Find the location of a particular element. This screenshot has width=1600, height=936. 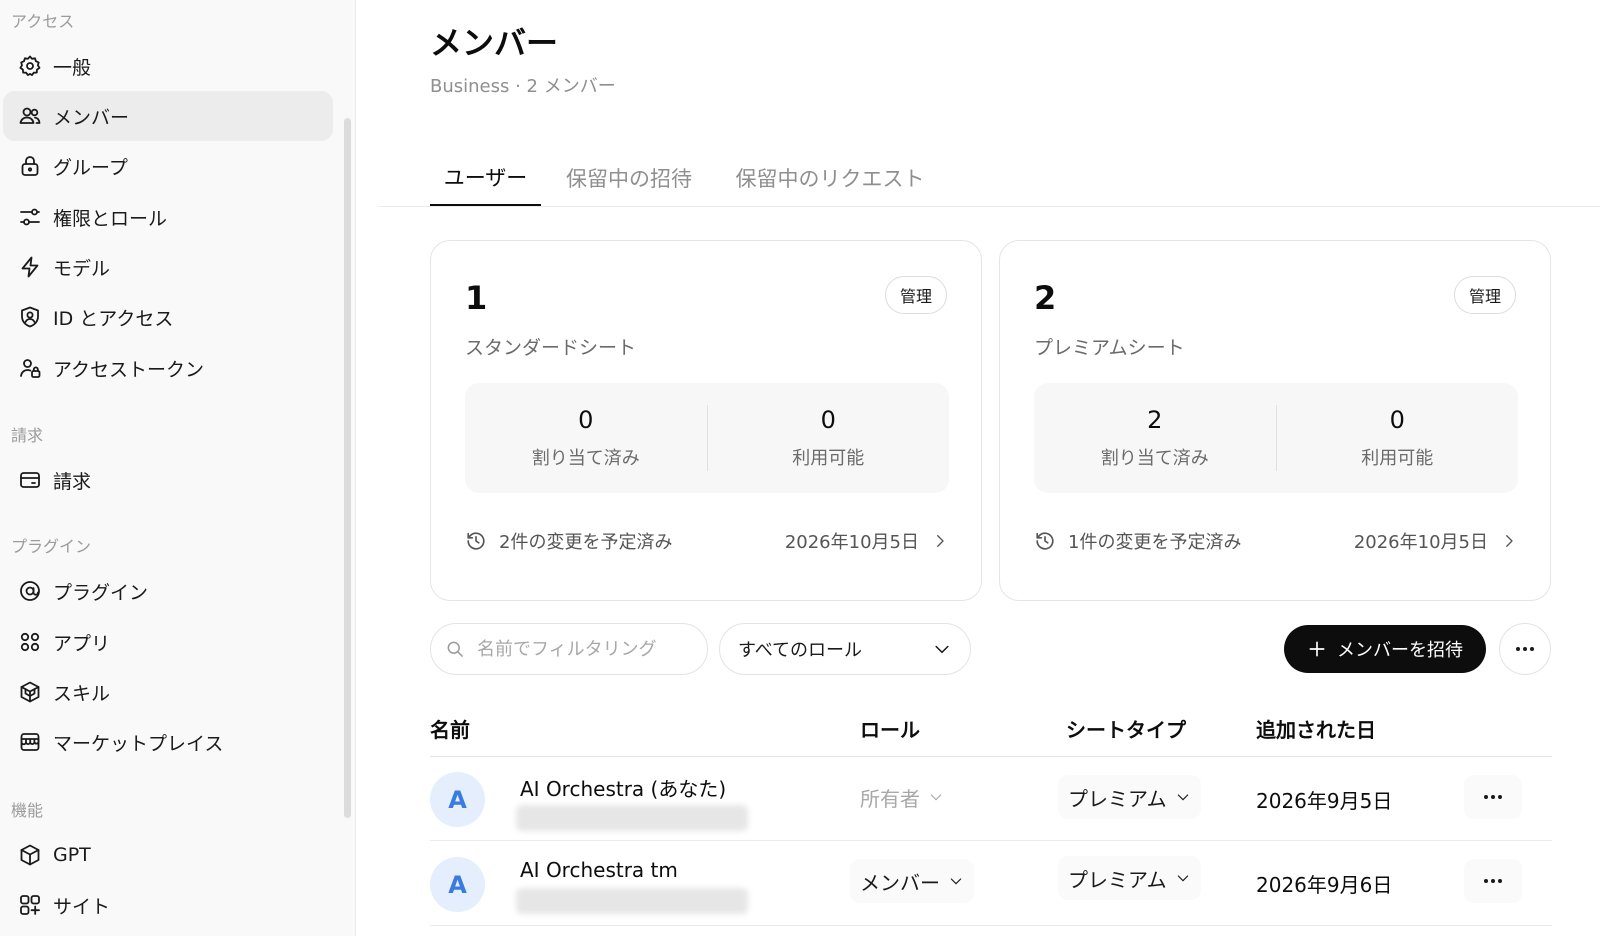

role-dropdown: 所有者 is located at coordinates (902, 797).